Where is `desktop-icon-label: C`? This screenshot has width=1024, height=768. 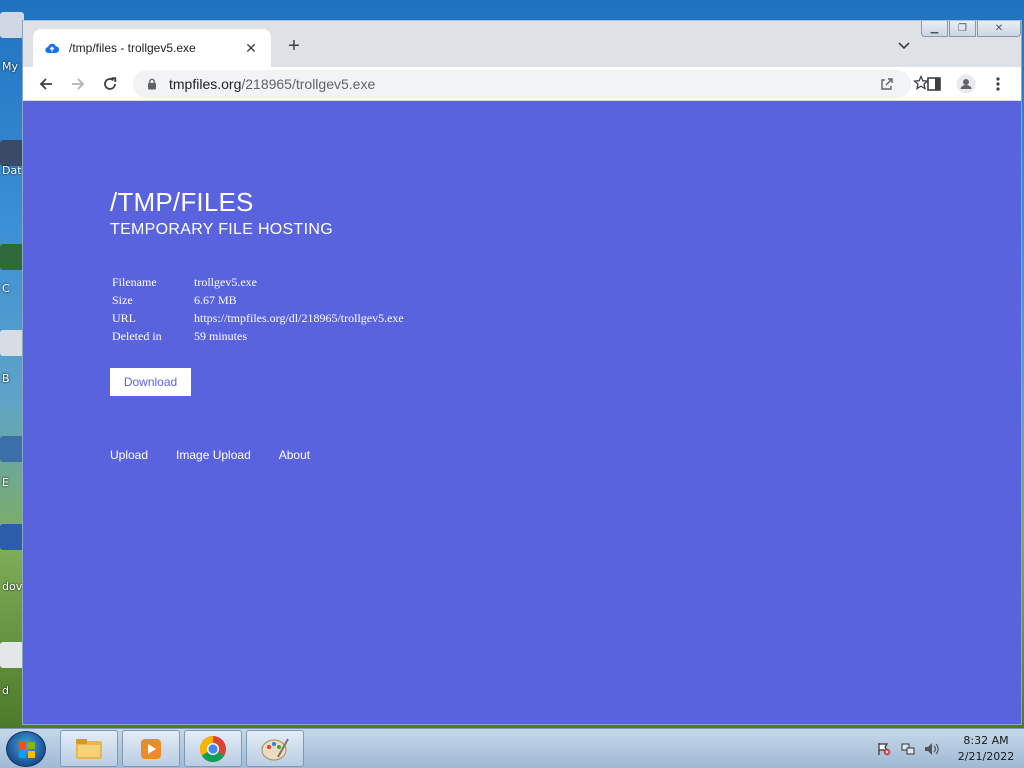 desktop-icon-label: C is located at coordinates (6, 288).